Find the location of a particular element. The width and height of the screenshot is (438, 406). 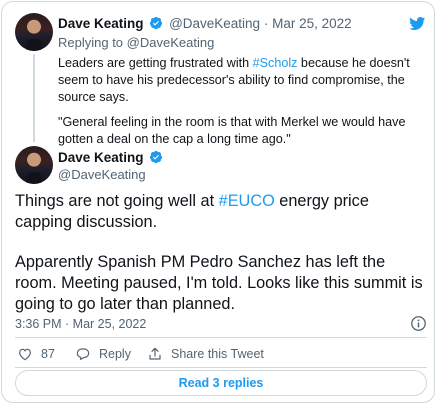

thread-line is located at coordinates (34, 98).